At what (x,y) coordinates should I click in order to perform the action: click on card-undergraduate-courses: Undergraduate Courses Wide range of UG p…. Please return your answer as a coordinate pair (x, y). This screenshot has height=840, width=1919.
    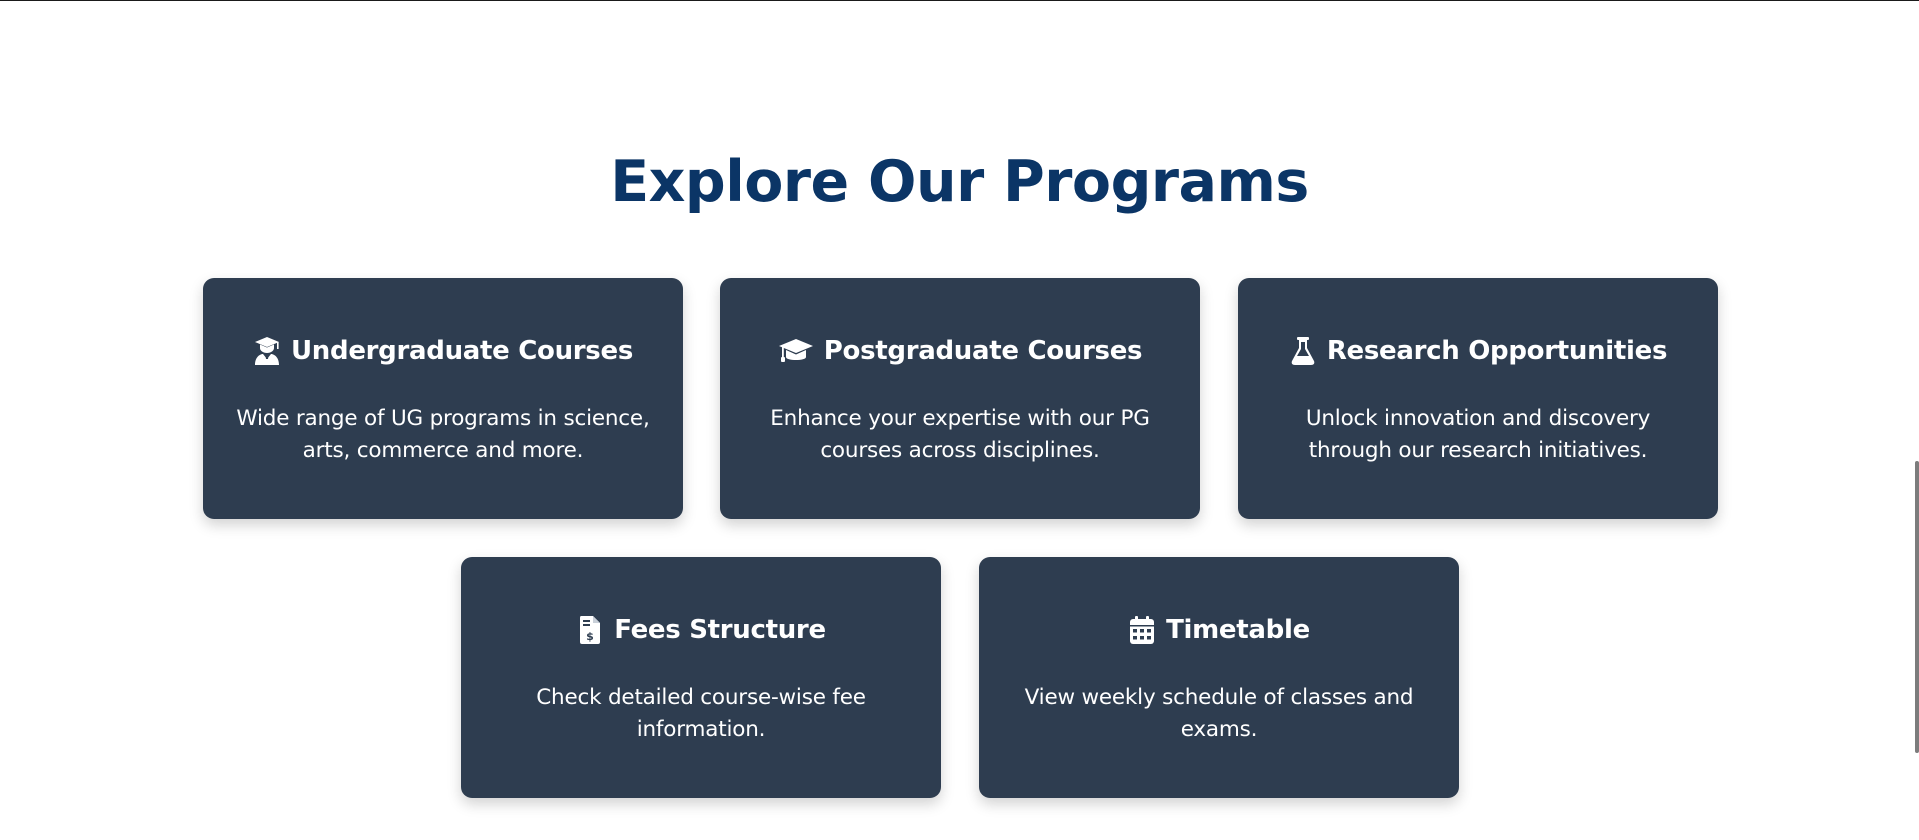
    Looking at the image, I should click on (443, 398).